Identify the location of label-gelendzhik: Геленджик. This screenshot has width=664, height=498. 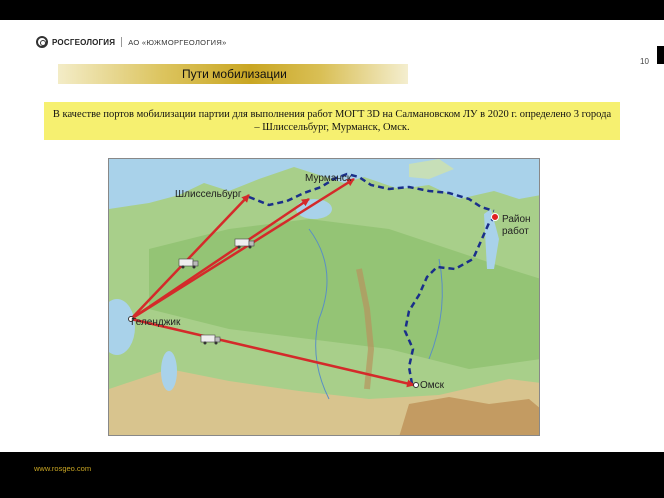
(156, 322).